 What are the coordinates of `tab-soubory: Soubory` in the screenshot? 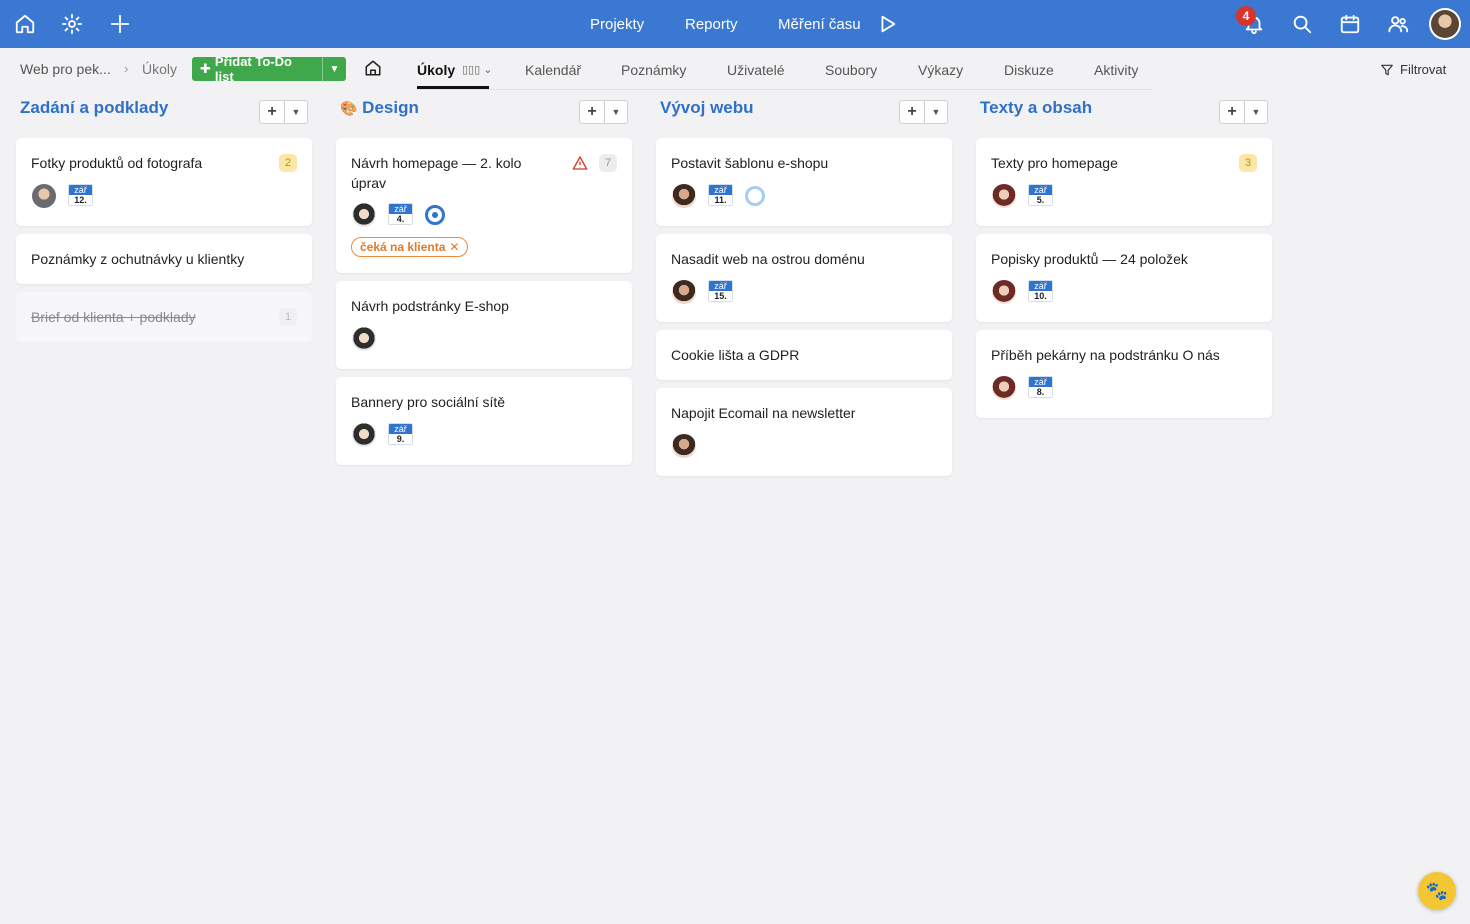 It's located at (851, 70).